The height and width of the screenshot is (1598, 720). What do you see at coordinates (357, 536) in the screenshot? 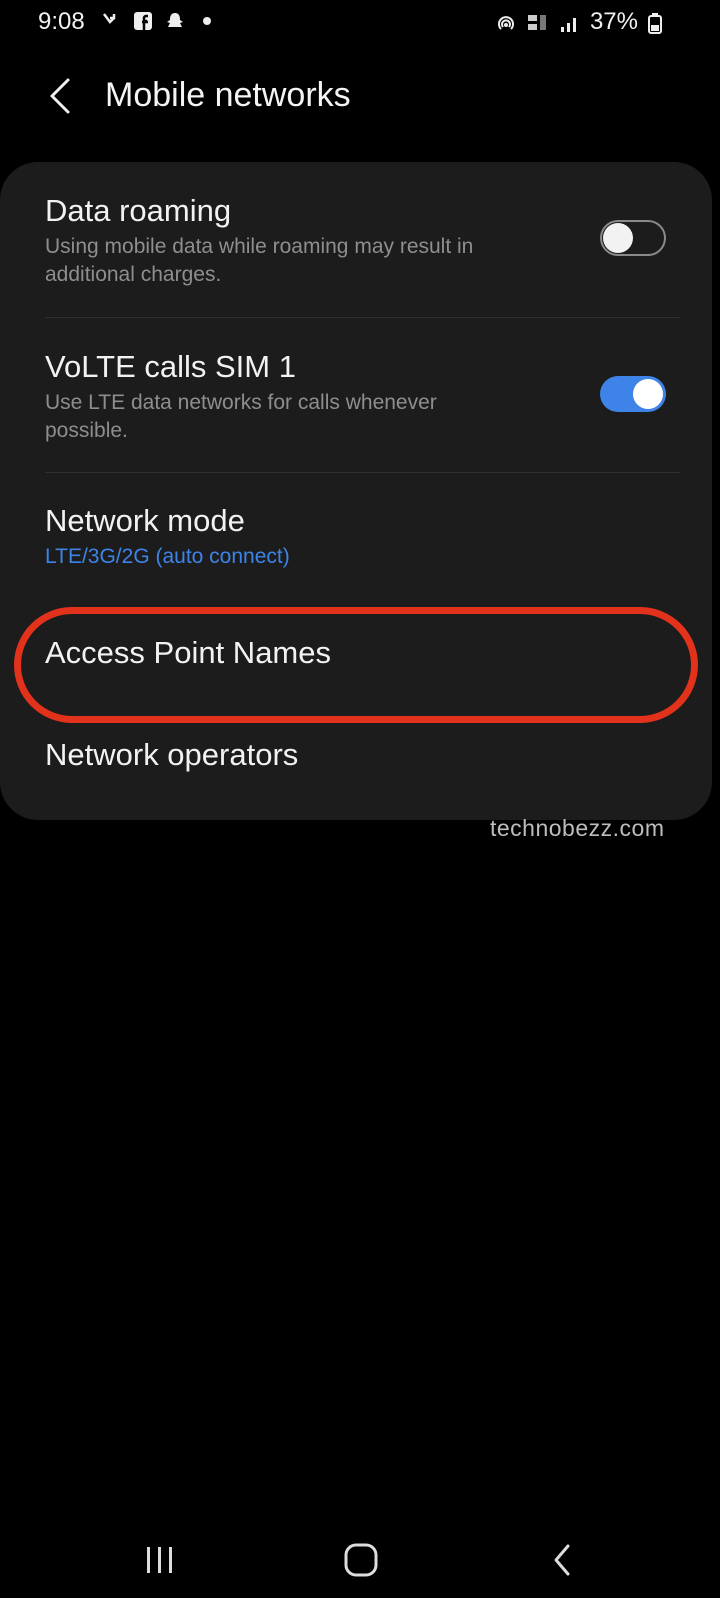
I see `network-mode-row: Network mode LTE/3G/2G (auto connect)` at bounding box center [357, 536].